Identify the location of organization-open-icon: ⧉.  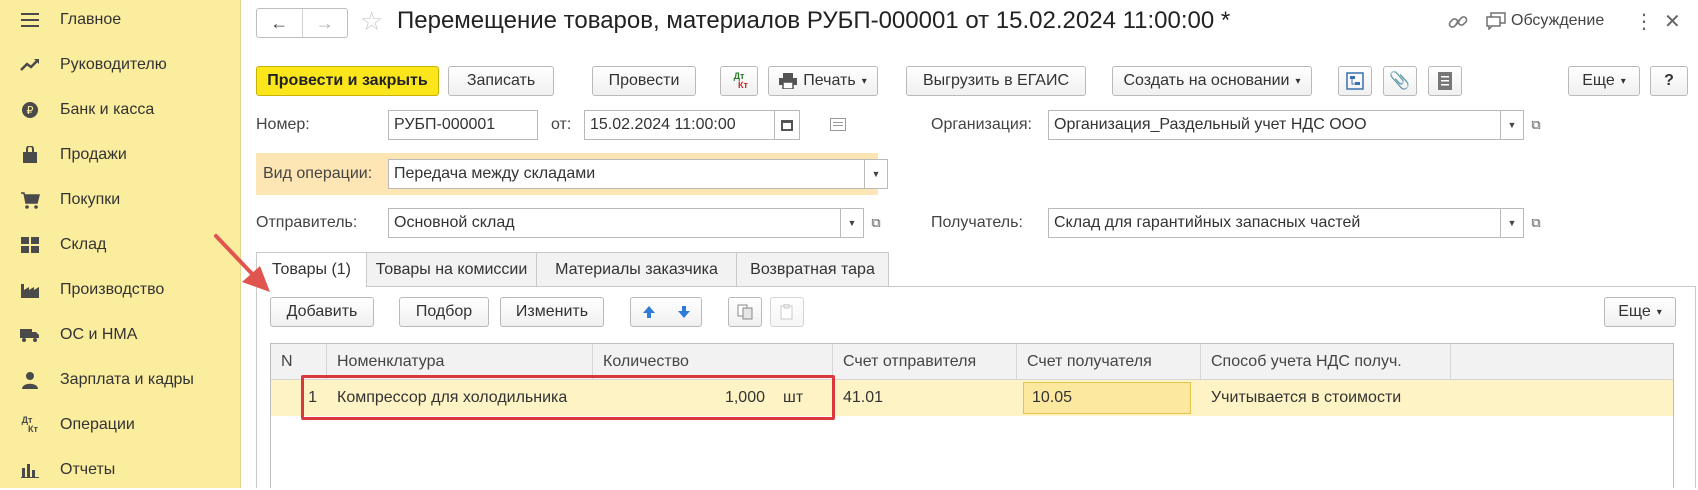
(1536, 125).